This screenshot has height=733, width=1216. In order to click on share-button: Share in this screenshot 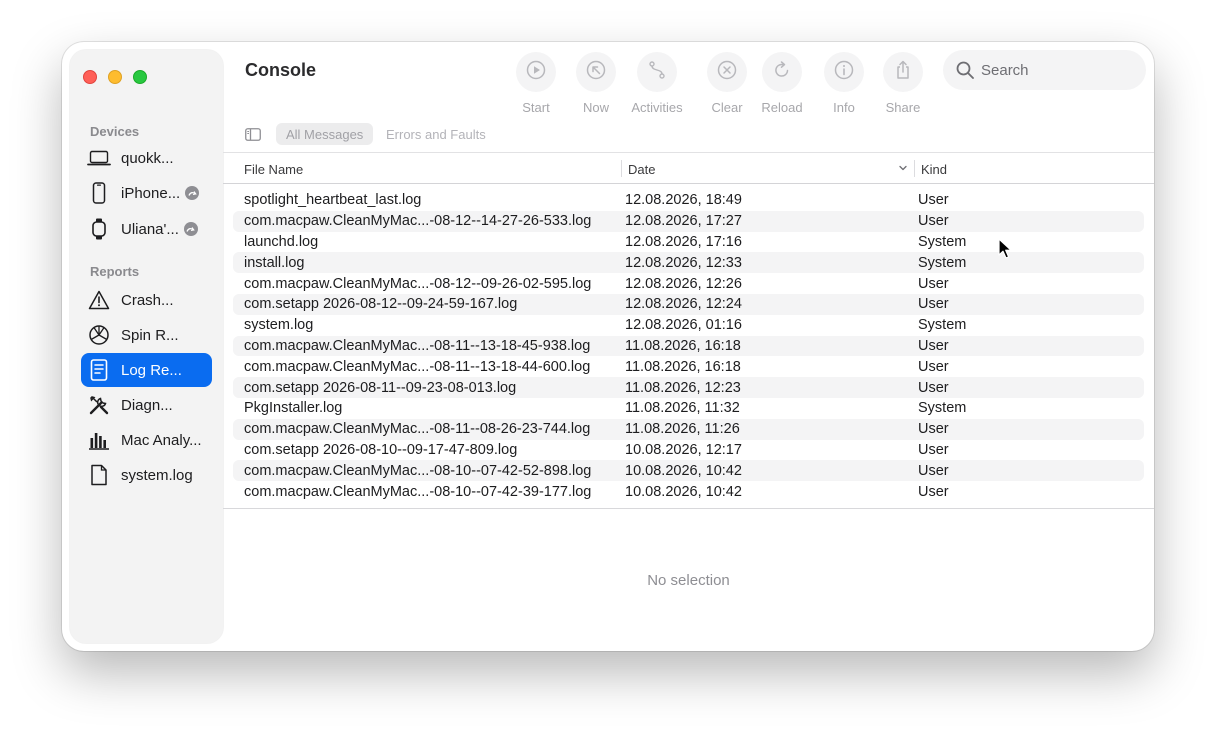, I will do `click(903, 83)`.